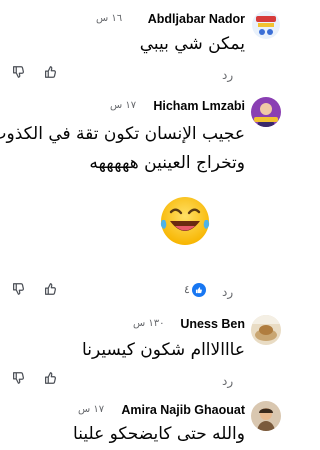 The width and height of the screenshot is (320, 450). What do you see at coordinates (167, 163) in the screenshot?
I see `comment-text-line: وتخراج العينين هههههه` at bounding box center [167, 163].